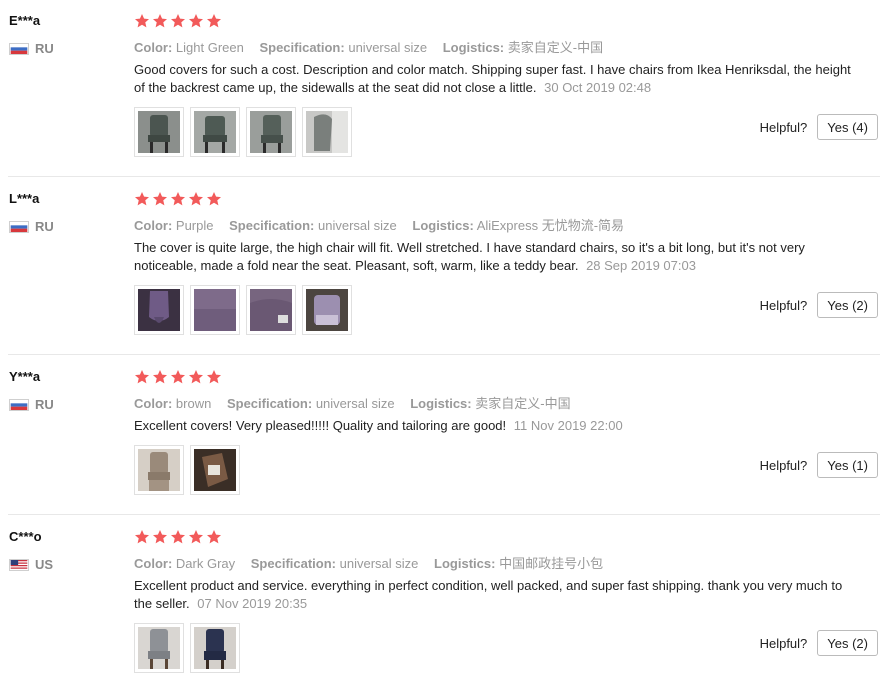 This screenshot has width=884, height=689. Describe the element at coordinates (205, 563) in the screenshot. I see `color-value: Dark Gray` at that location.